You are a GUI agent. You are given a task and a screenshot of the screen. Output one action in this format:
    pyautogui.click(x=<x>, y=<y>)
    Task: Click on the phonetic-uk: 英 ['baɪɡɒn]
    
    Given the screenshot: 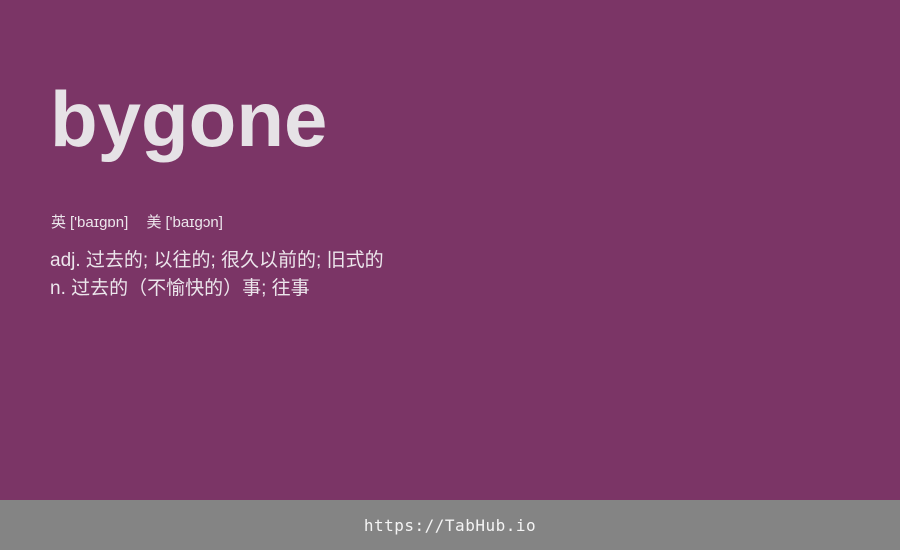 What is the action you would take?
    pyautogui.click(x=89, y=223)
    